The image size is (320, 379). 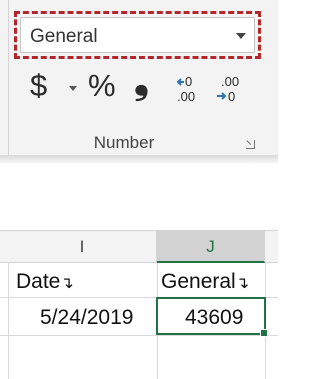 I want to click on increase-decimal-button: 0 .00, so click(x=191, y=89).